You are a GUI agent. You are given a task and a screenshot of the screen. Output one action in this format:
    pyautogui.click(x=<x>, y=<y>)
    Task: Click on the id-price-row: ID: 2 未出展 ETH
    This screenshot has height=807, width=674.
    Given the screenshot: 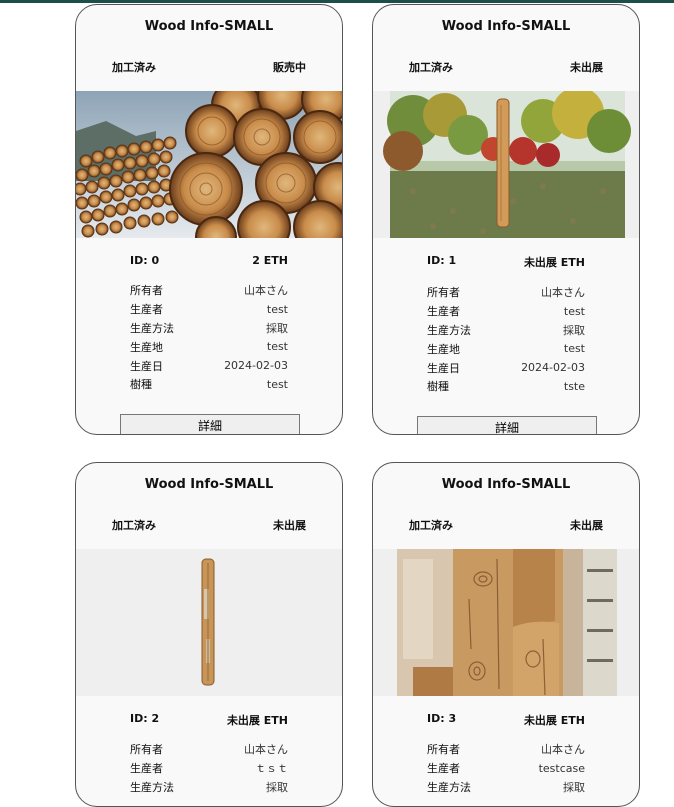 What is the action you would take?
    pyautogui.click(x=209, y=720)
    